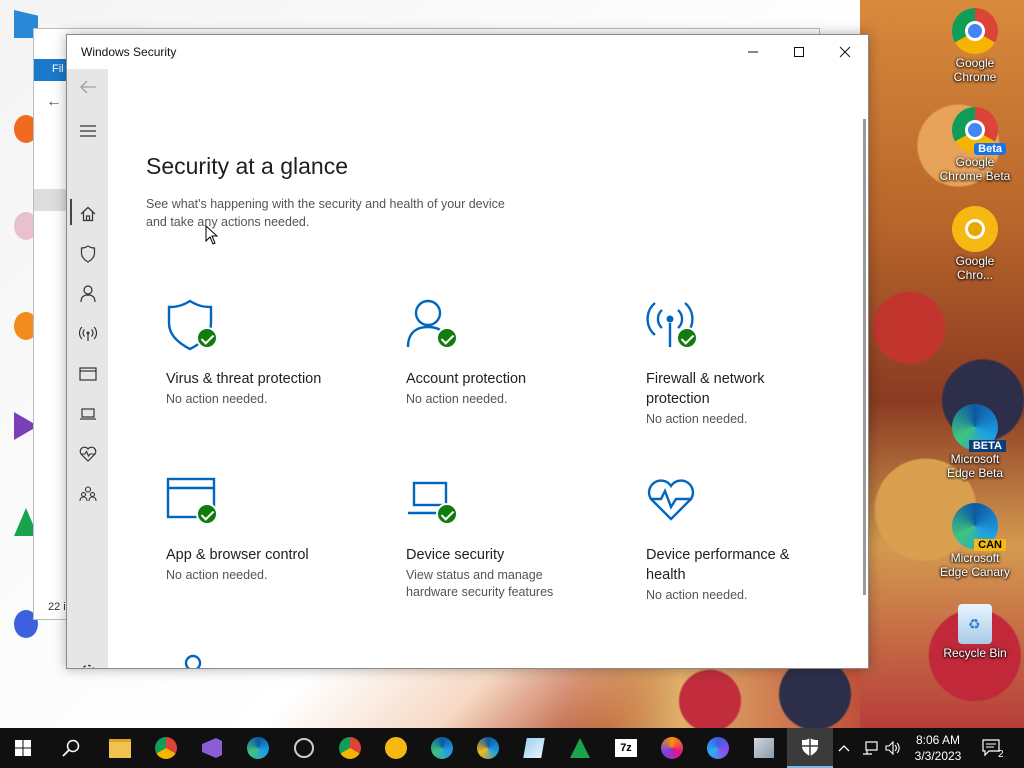 Image resolution: width=1024 pixels, height=768 pixels. I want to click on desktop-icon-recycle-bin: ♻ Recycle Bin, so click(975, 632).